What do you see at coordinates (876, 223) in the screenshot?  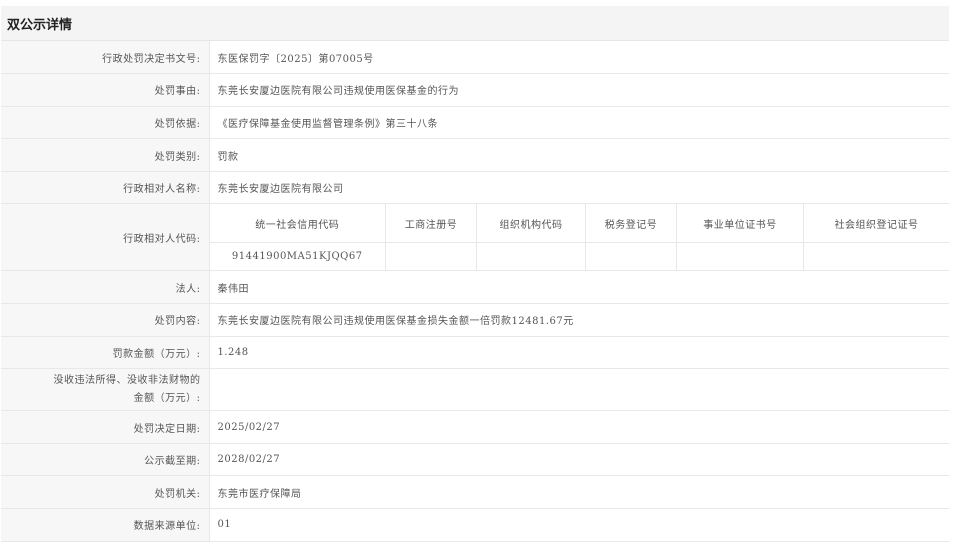 I see `codes-column-header: 社会组织登记证号` at bounding box center [876, 223].